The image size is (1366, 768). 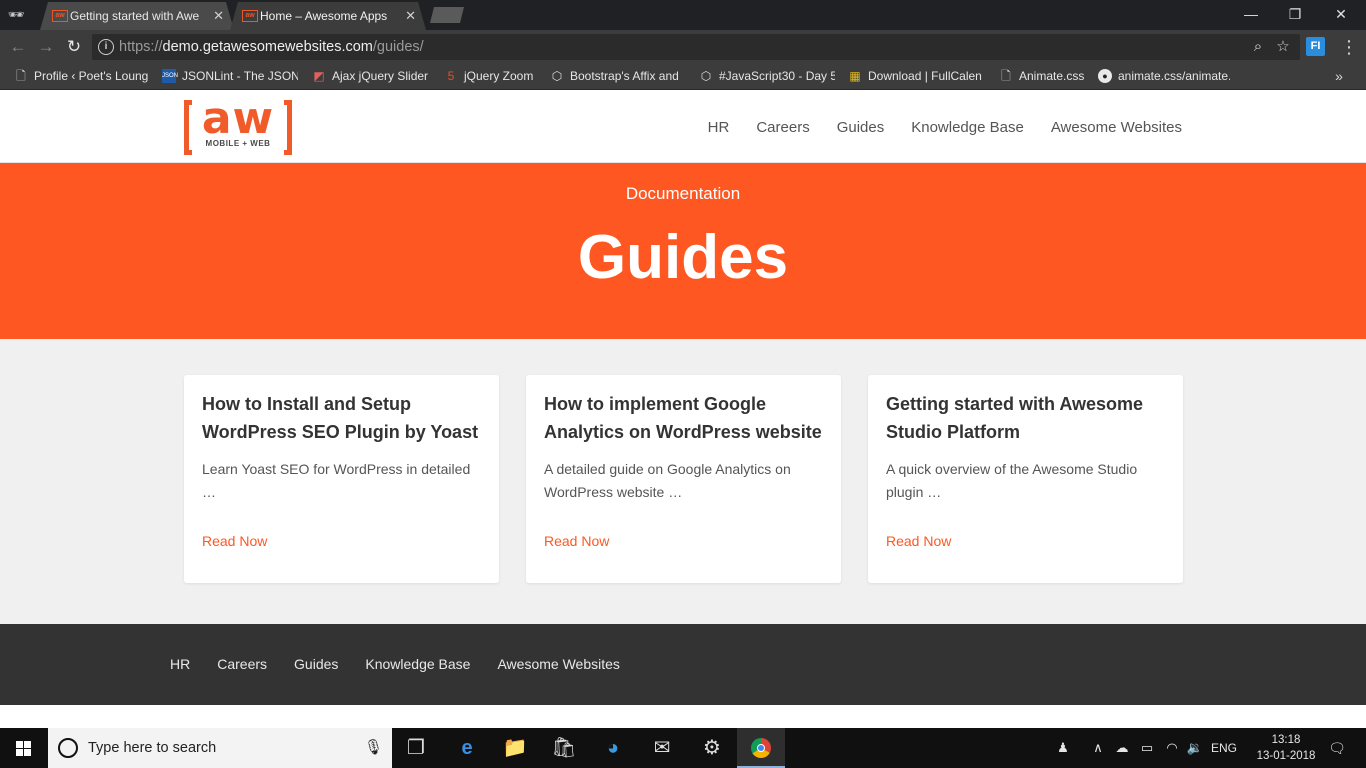 What do you see at coordinates (74, 47) in the screenshot?
I see `reload-icon: ↻` at bounding box center [74, 47].